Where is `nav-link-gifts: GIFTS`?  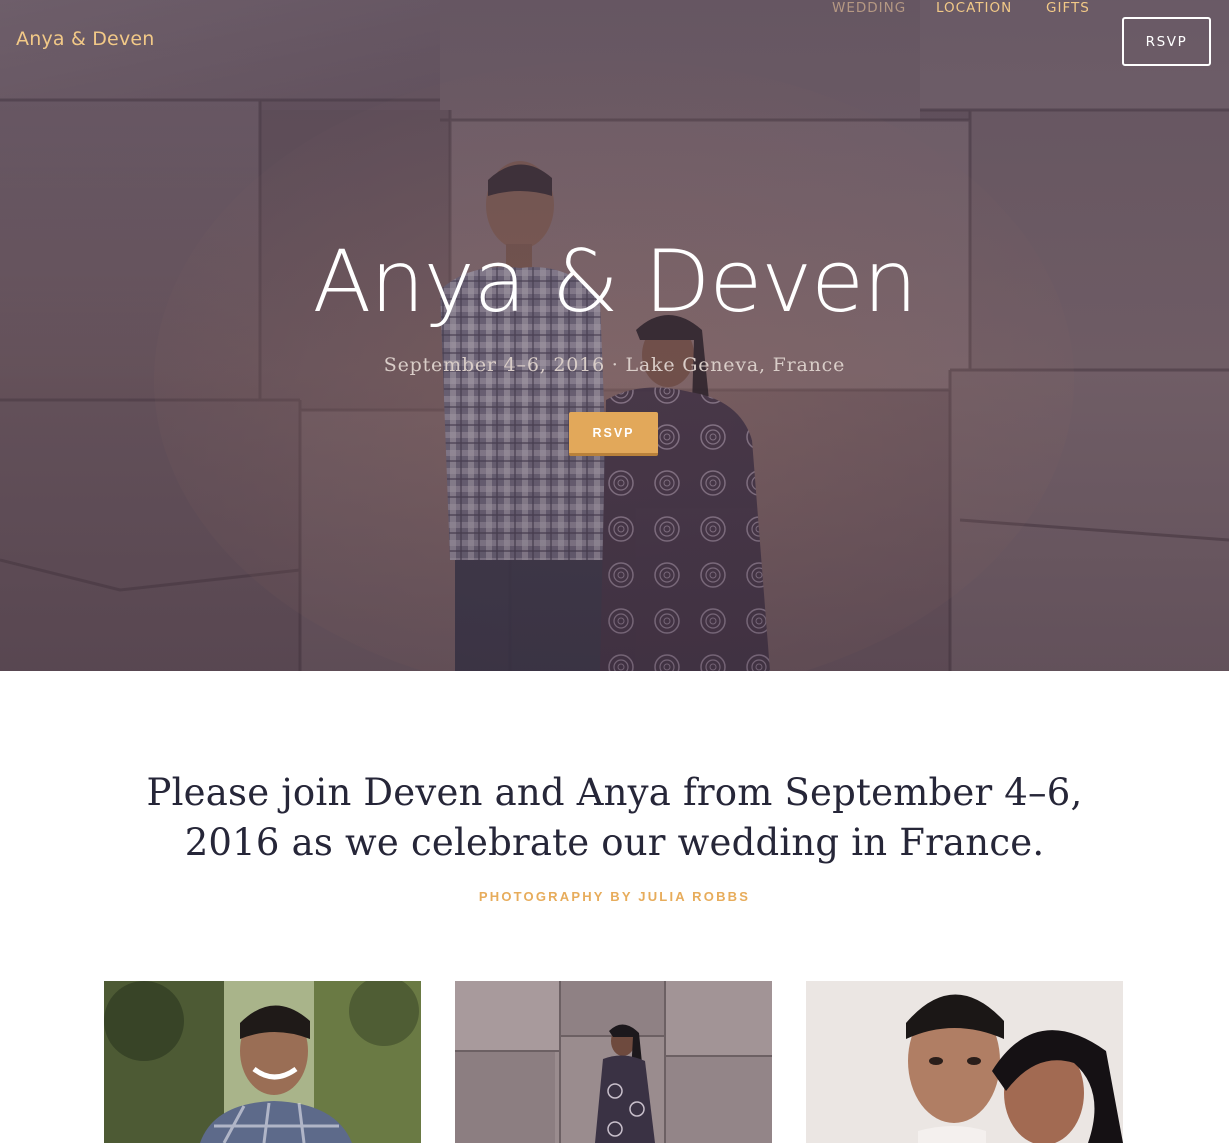
nav-link-gifts: GIFTS is located at coordinates (1068, 8).